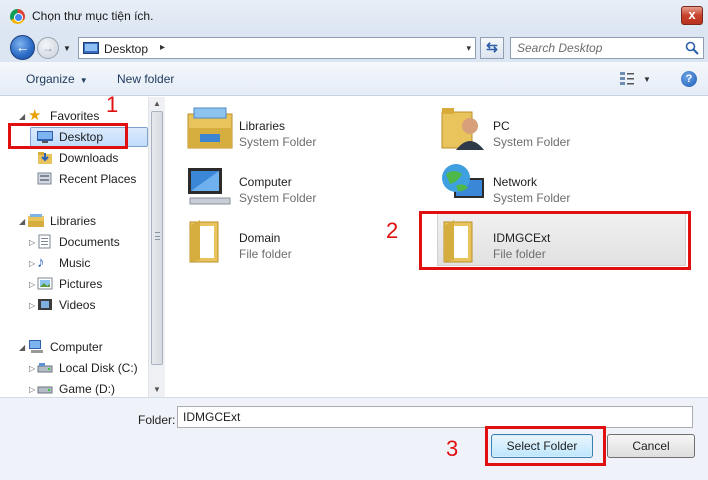 The width and height of the screenshot is (708, 480). I want to click on title-bar: Chọn thư mục tiện ích. x, so click(354, 16).